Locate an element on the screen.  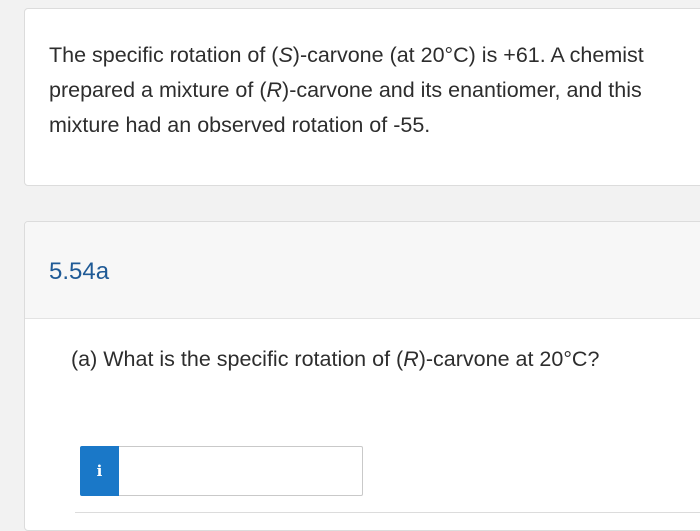
problem-text-italic-s: S is located at coordinates (285, 55).